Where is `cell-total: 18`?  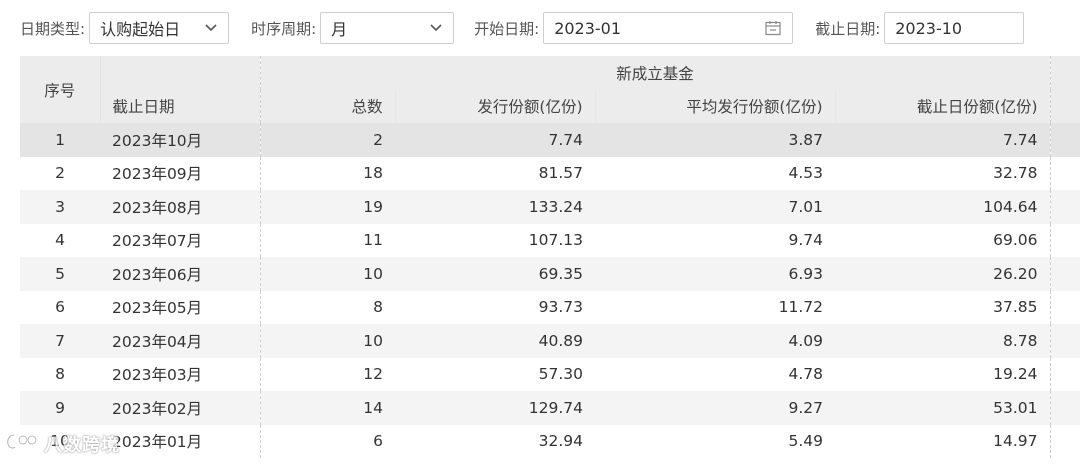
cell-total: 18 is located at coordinates (327, 173).